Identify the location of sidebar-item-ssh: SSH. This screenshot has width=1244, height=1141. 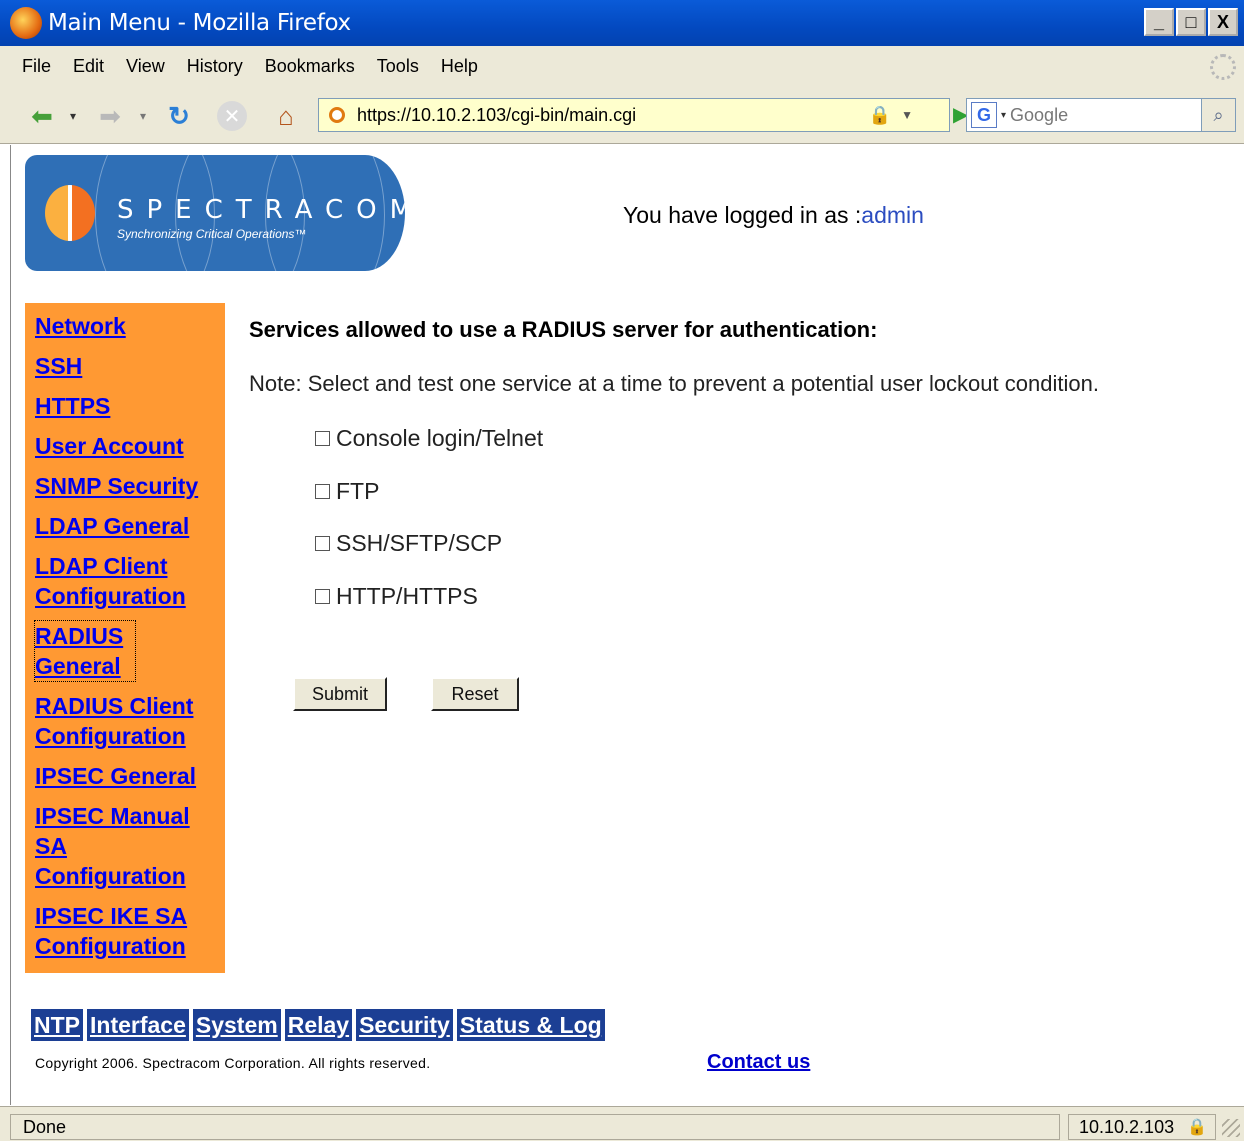
(130, 366).